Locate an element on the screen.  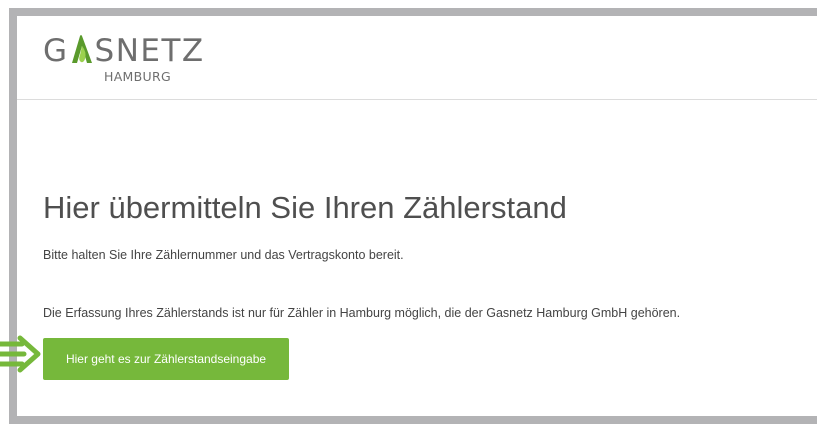
logo-letter-g: G is located at coordinates (56, 51).